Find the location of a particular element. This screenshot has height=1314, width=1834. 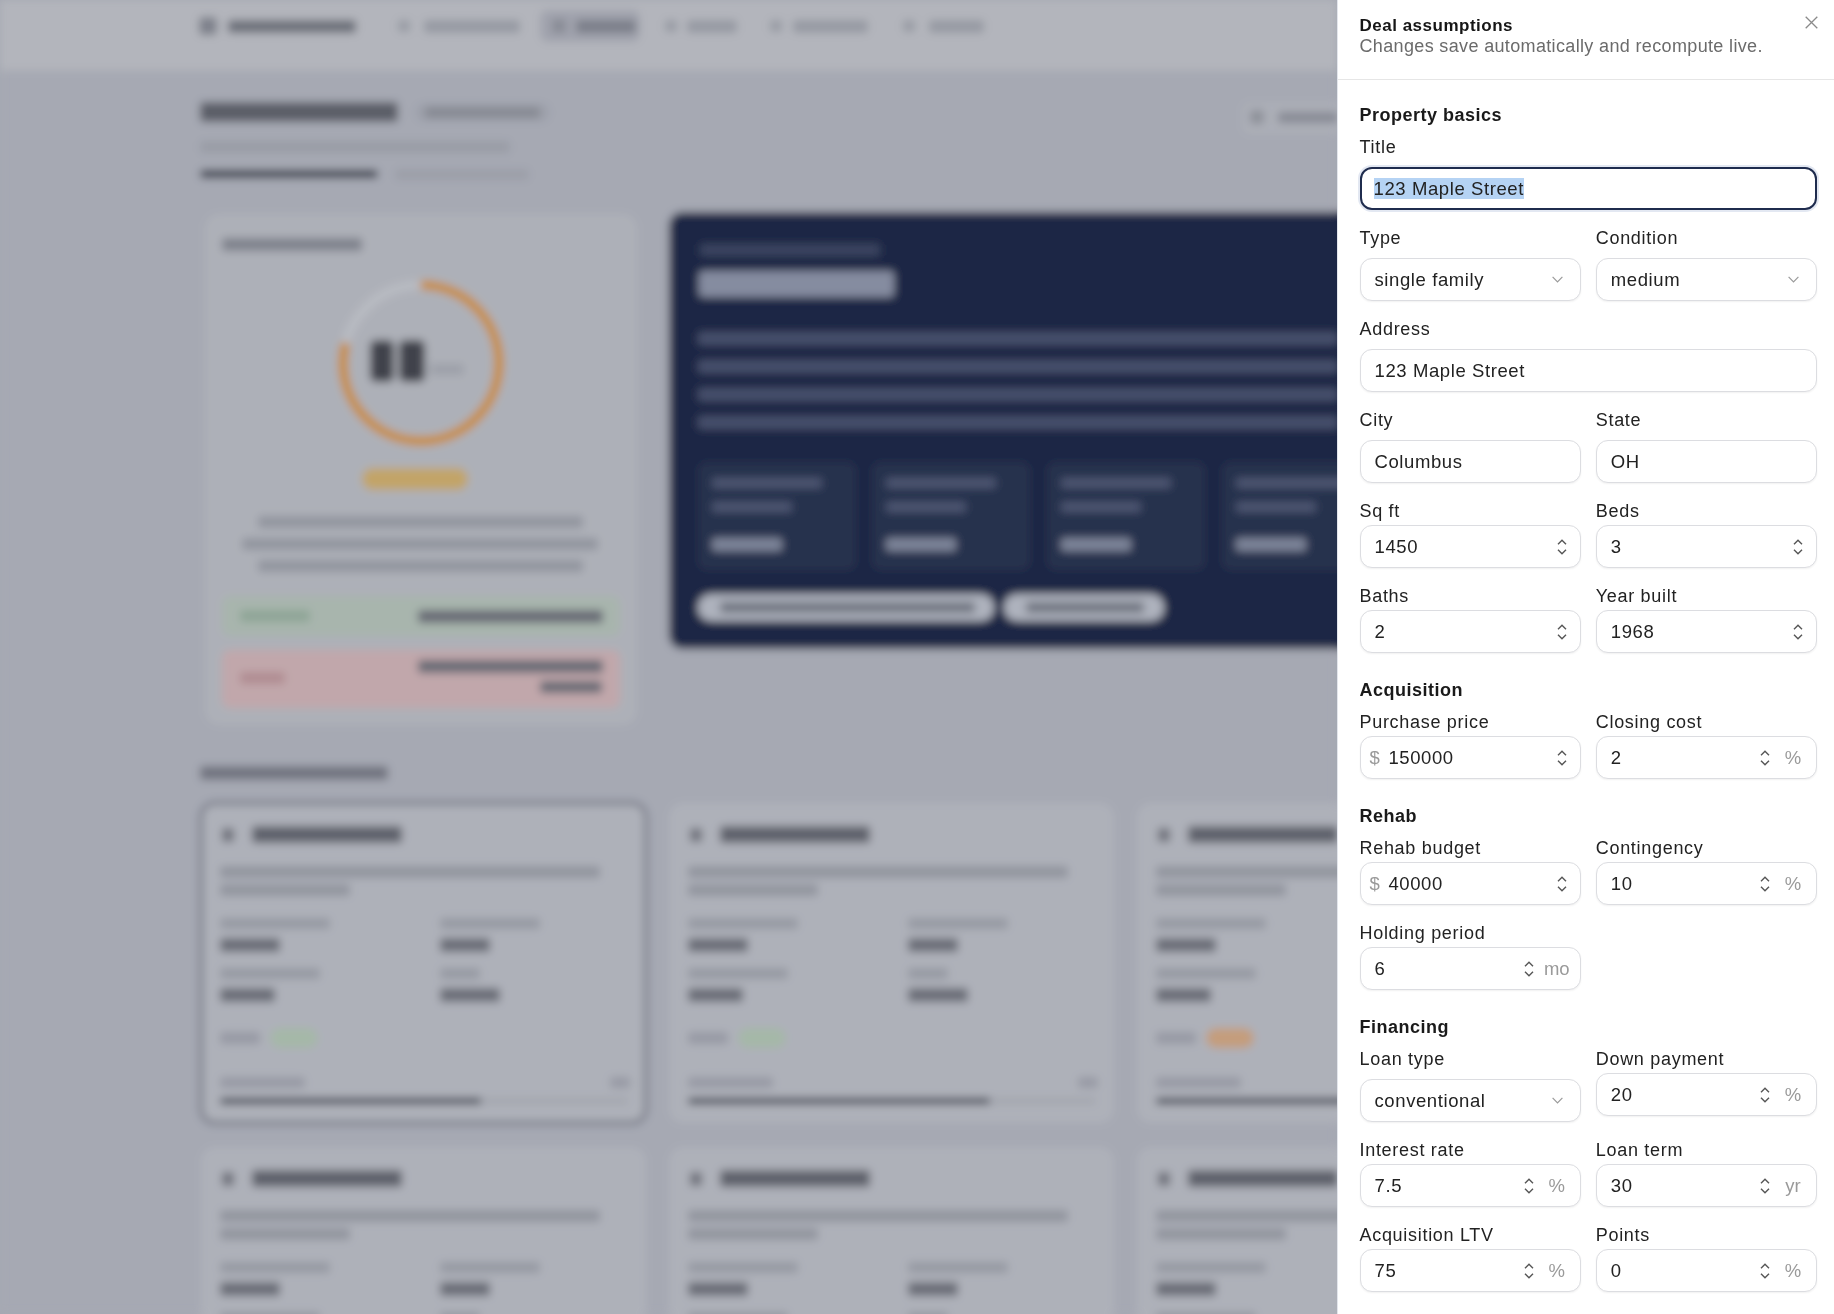

dropdown: conventional is located at coordinates (1470, 1100).